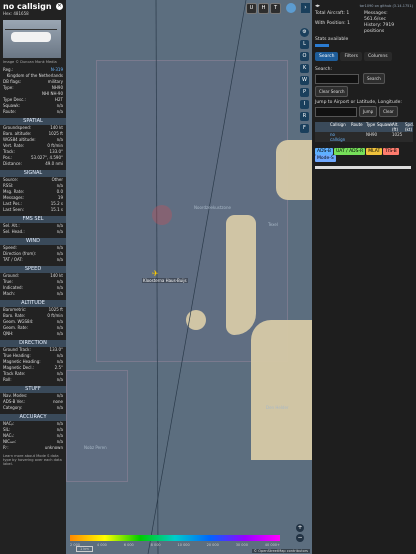 The image size is (416, 554). What do you see at coordinates (386, 6) in the screenshot?
I see `github-link: tar1090 on github (3.14.1751)` at bounding box center [386, 6].